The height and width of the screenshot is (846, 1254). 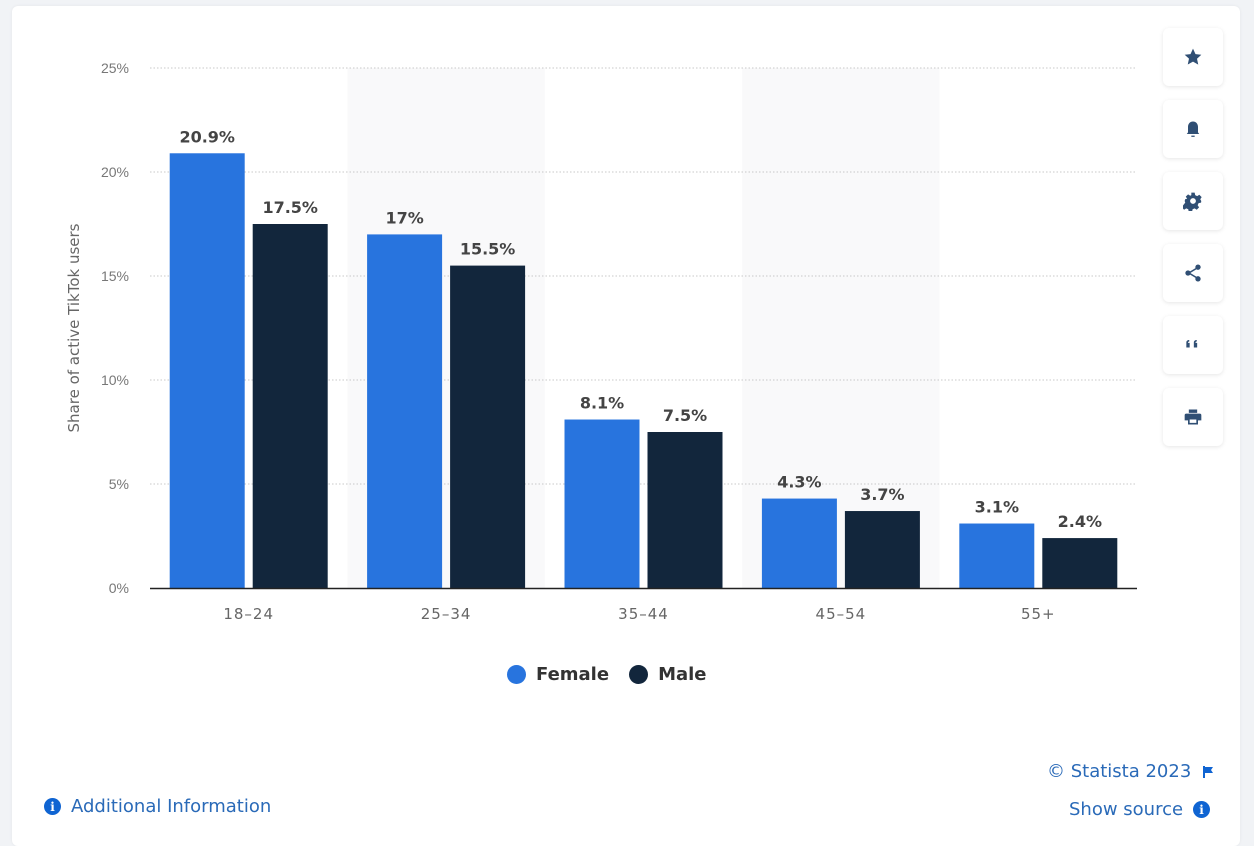 I want to click on notification-button, so click(x=1193, y=129).